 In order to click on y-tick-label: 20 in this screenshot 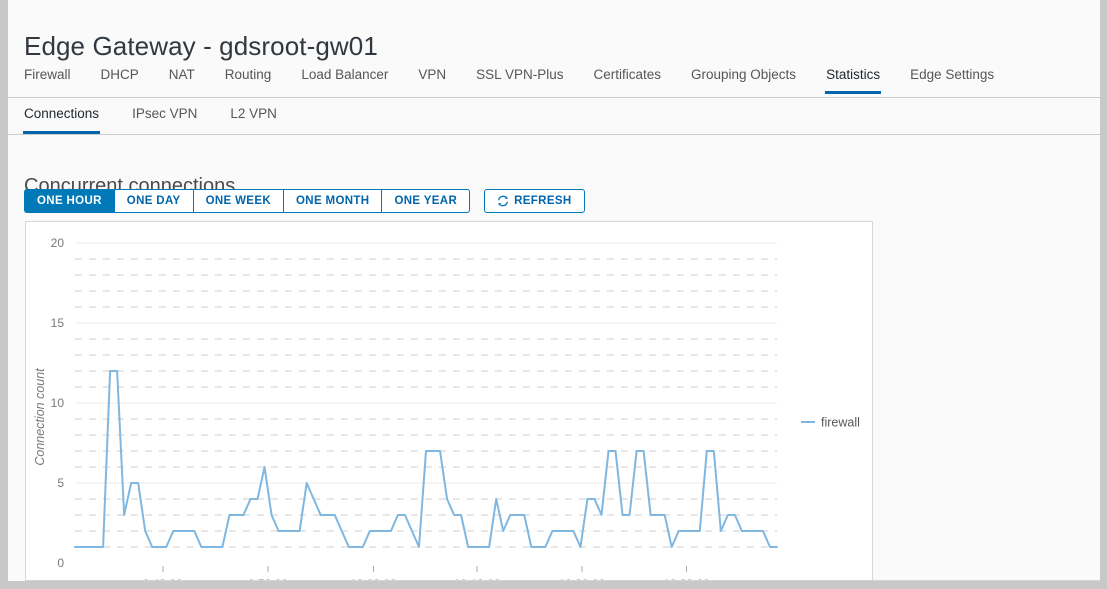, I will do `click(58, 243)`.